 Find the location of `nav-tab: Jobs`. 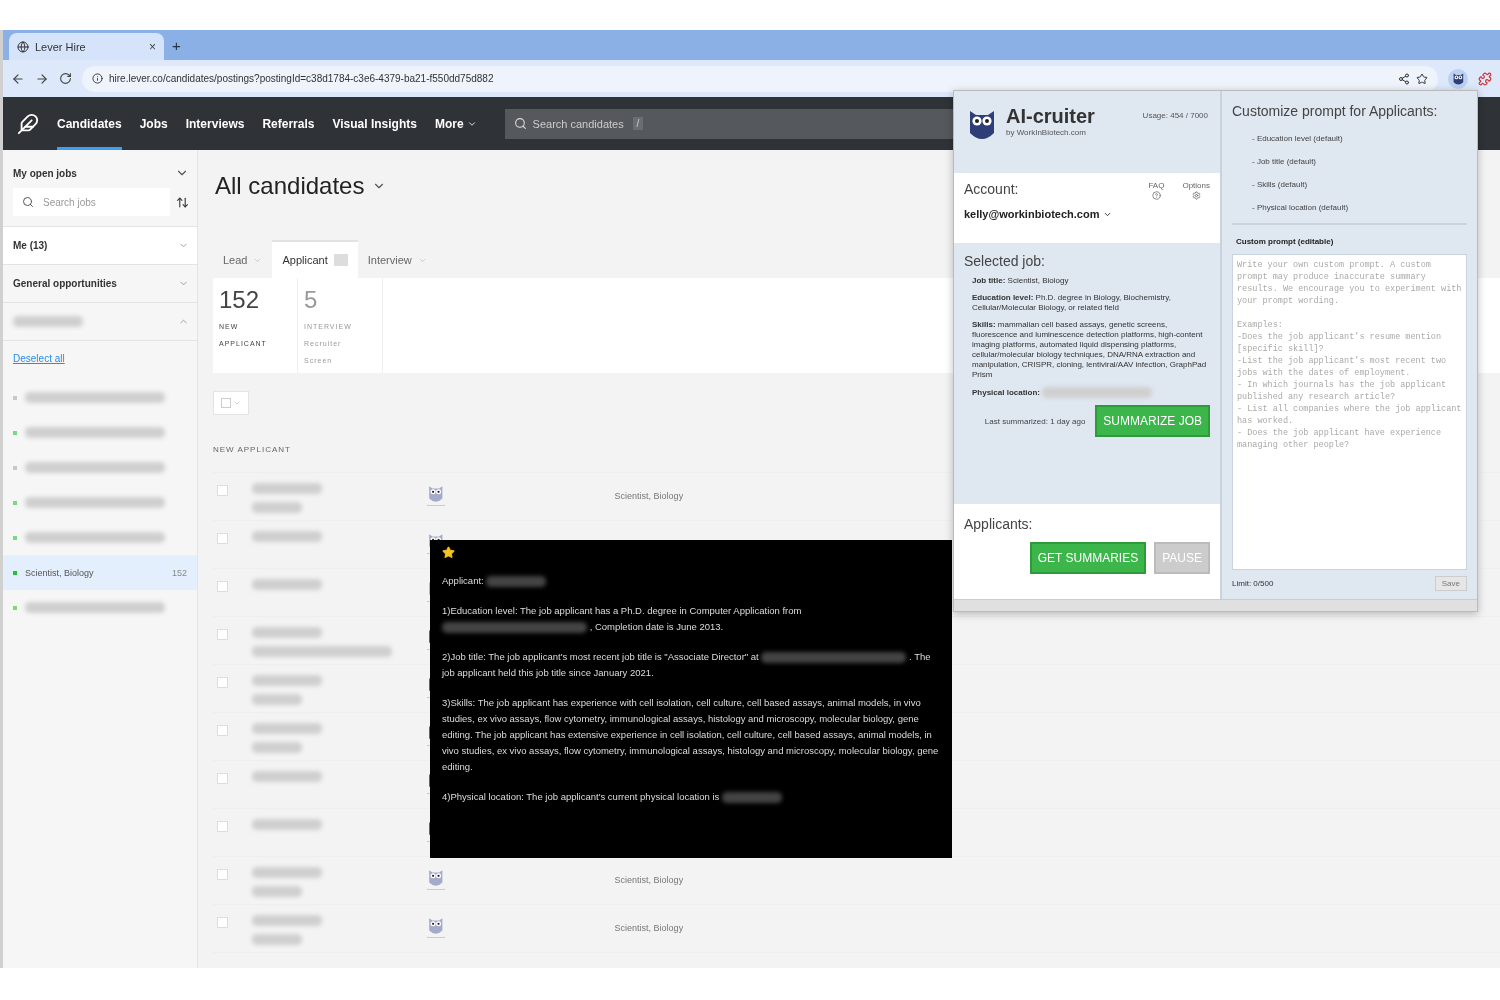

nav-tab: Jobs is located at coordinates (153, 123).